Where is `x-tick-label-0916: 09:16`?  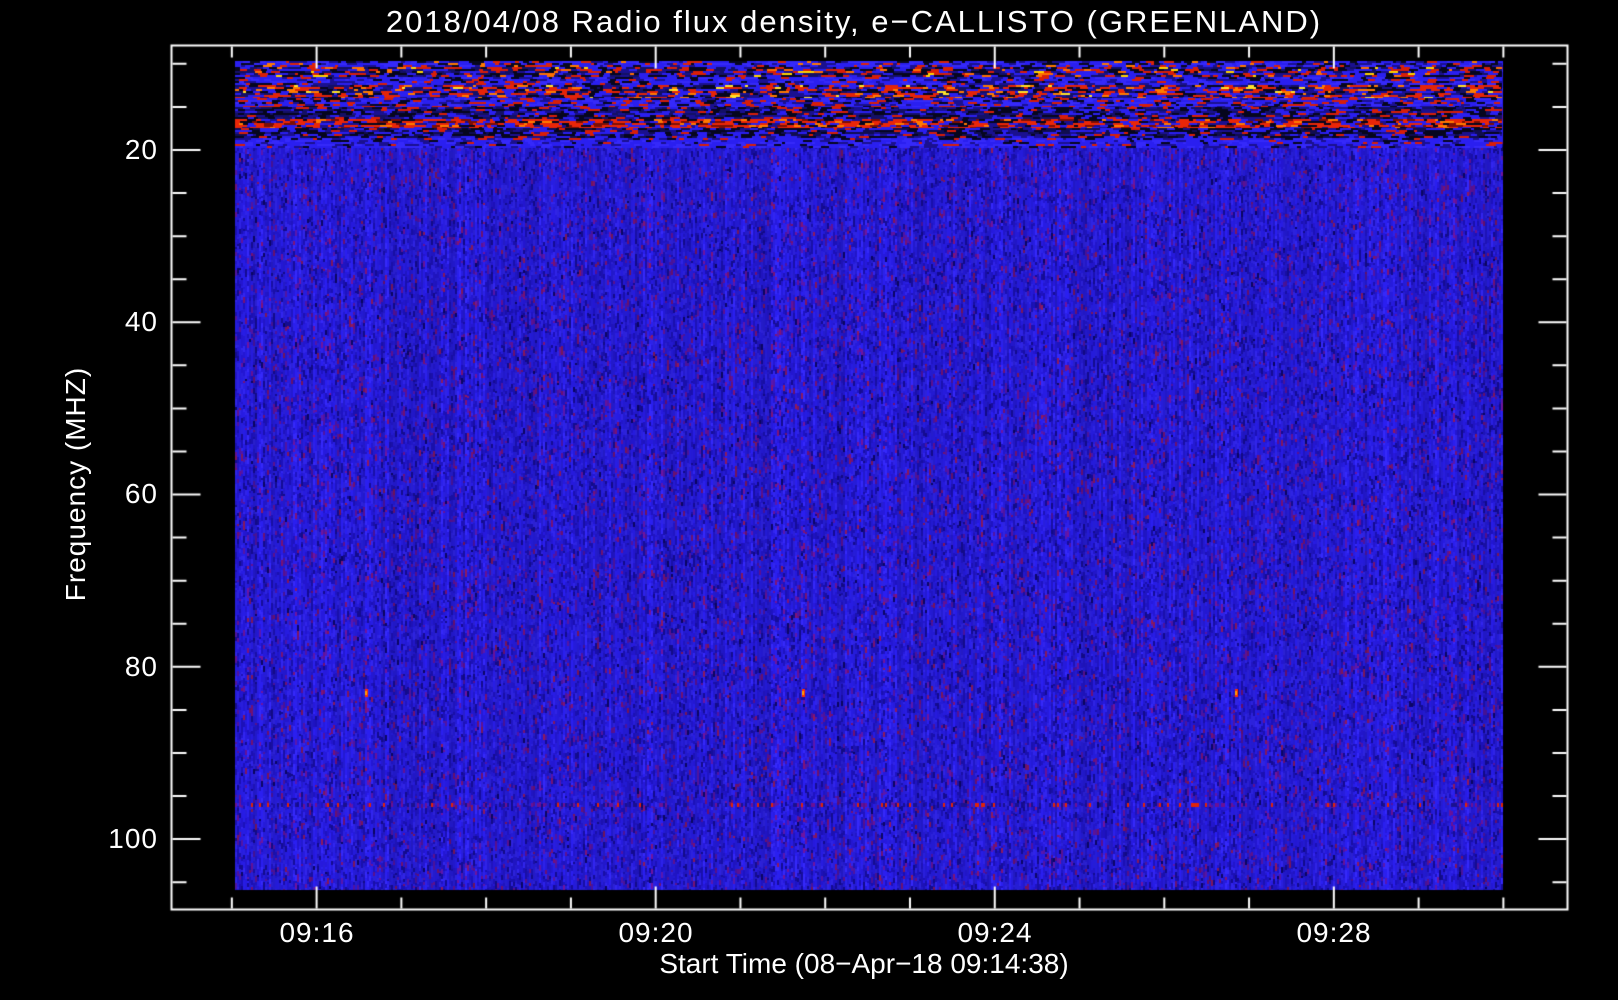
x-tick-label-0916: 09:16 is located at coordinates (317, 932).